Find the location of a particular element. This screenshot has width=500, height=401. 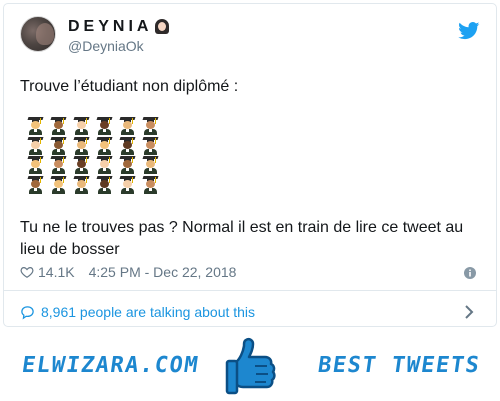

info-icon is located at coordinates (470, 273).